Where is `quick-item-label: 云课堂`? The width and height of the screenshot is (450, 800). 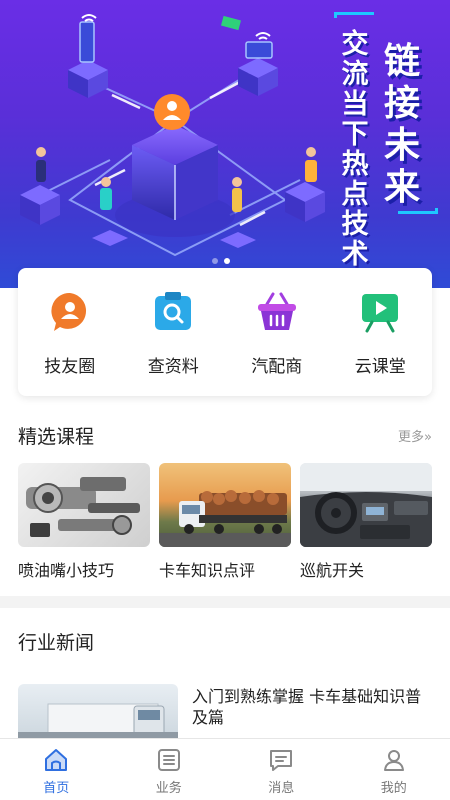 quick-item-label: 云课堂 is located at coordinates (380, 367).